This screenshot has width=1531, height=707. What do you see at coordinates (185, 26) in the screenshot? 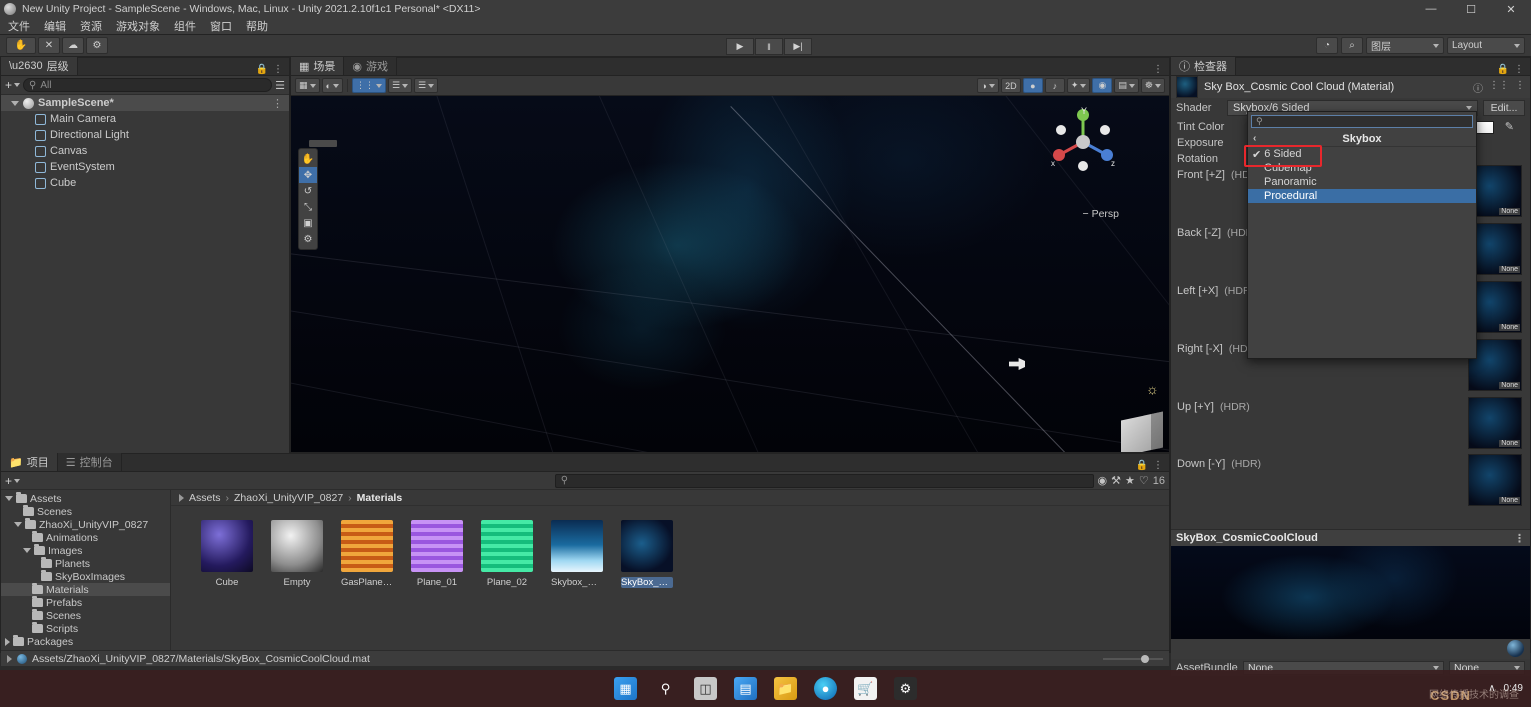
I see `menu-item-component: 组件` at bounding box center [185, 26].